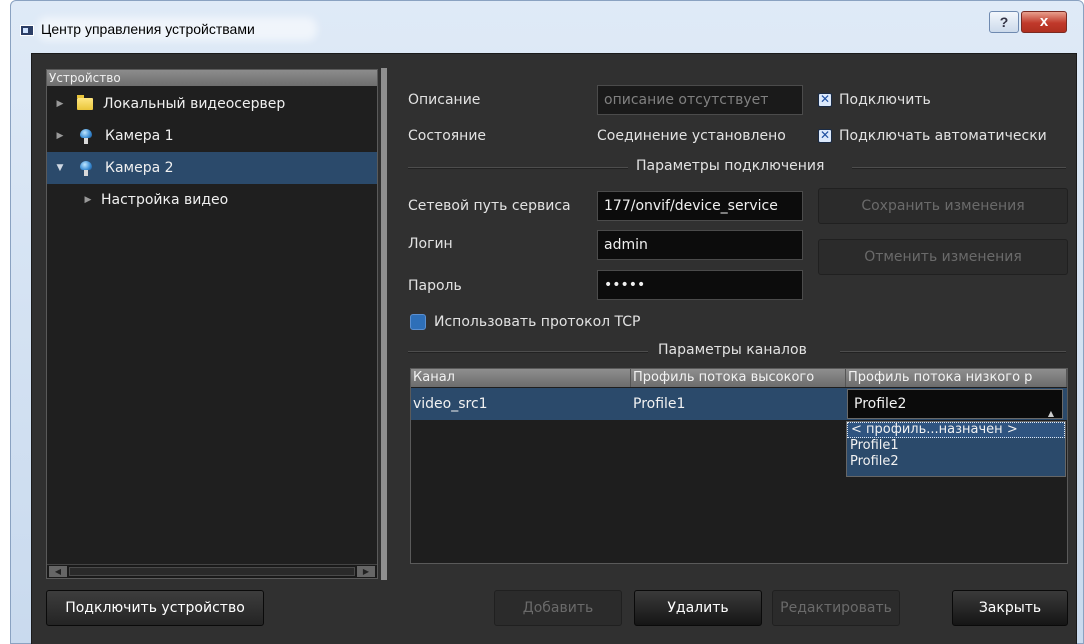 The height and width of the screenshot is (644, 1084). I want to click on edit-button: Редактировать, so click(836, 608).